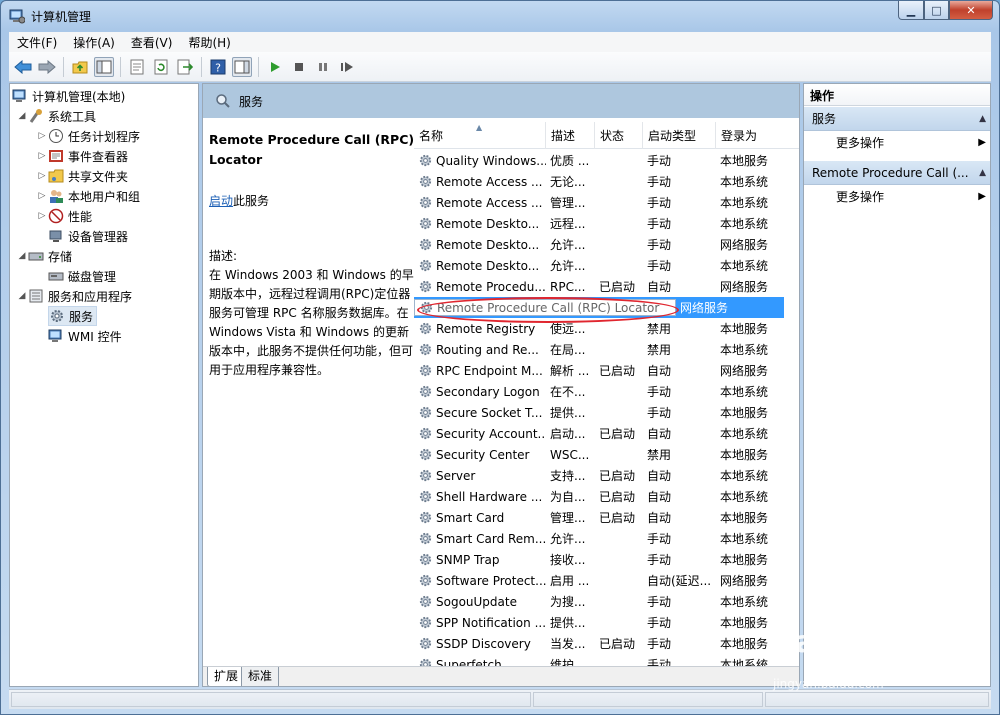 This screenshot has width=1000, height=715. What do you see at coordinates (599, 601) in the screenshot?
I see `table-row: SogouUpdate 为搜... 手动 本地系统` at bounding box center [599, 601].